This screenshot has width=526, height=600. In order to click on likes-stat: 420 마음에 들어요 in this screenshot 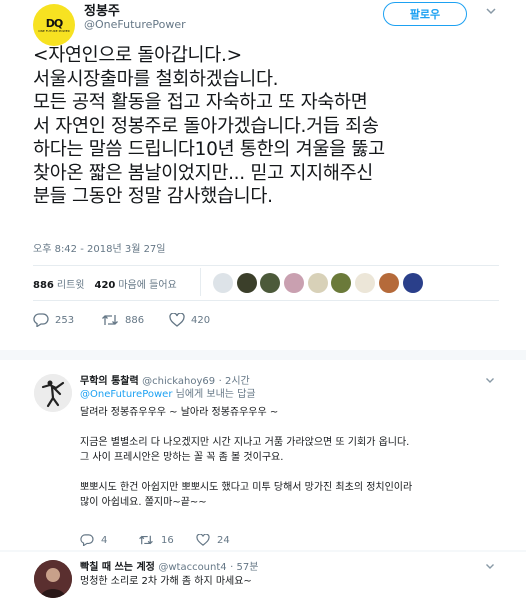, I will do `click(135, 283)`.